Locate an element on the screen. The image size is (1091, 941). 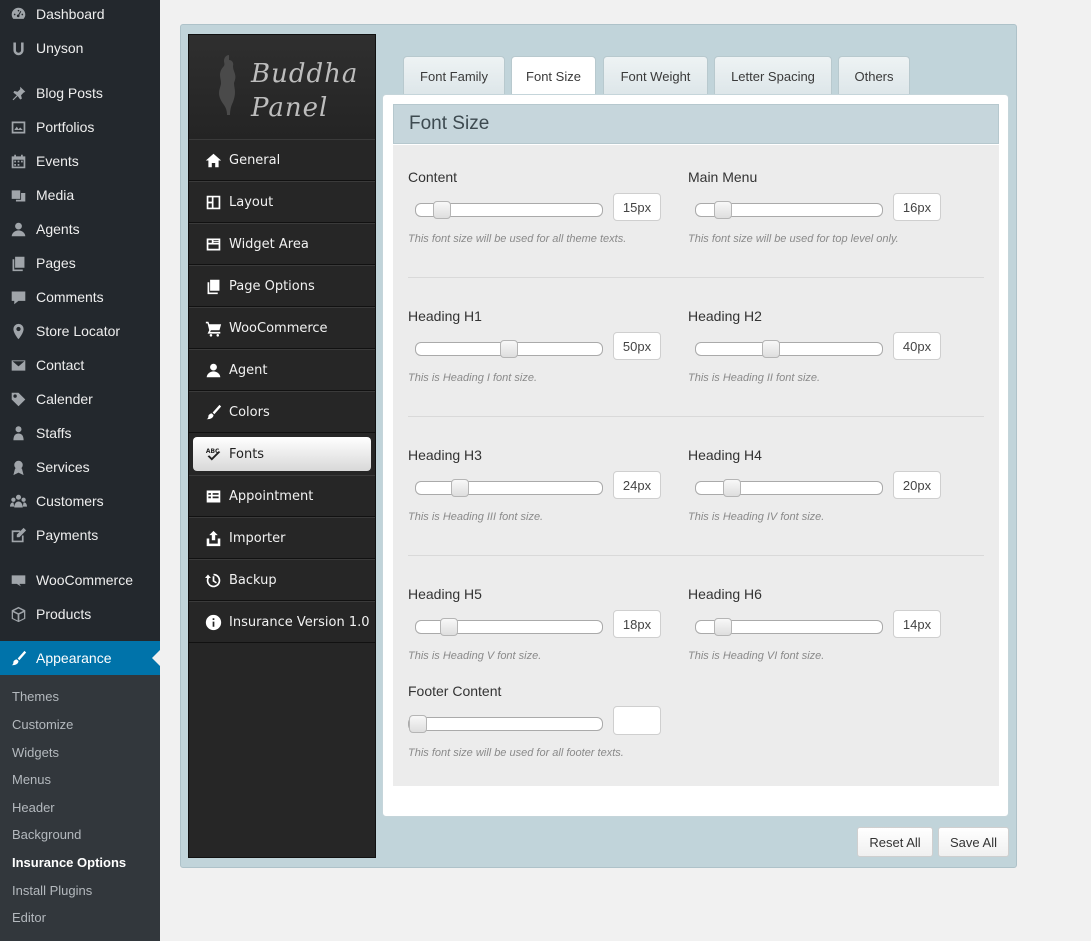
pages-icon is located at coordinates (18, 263).